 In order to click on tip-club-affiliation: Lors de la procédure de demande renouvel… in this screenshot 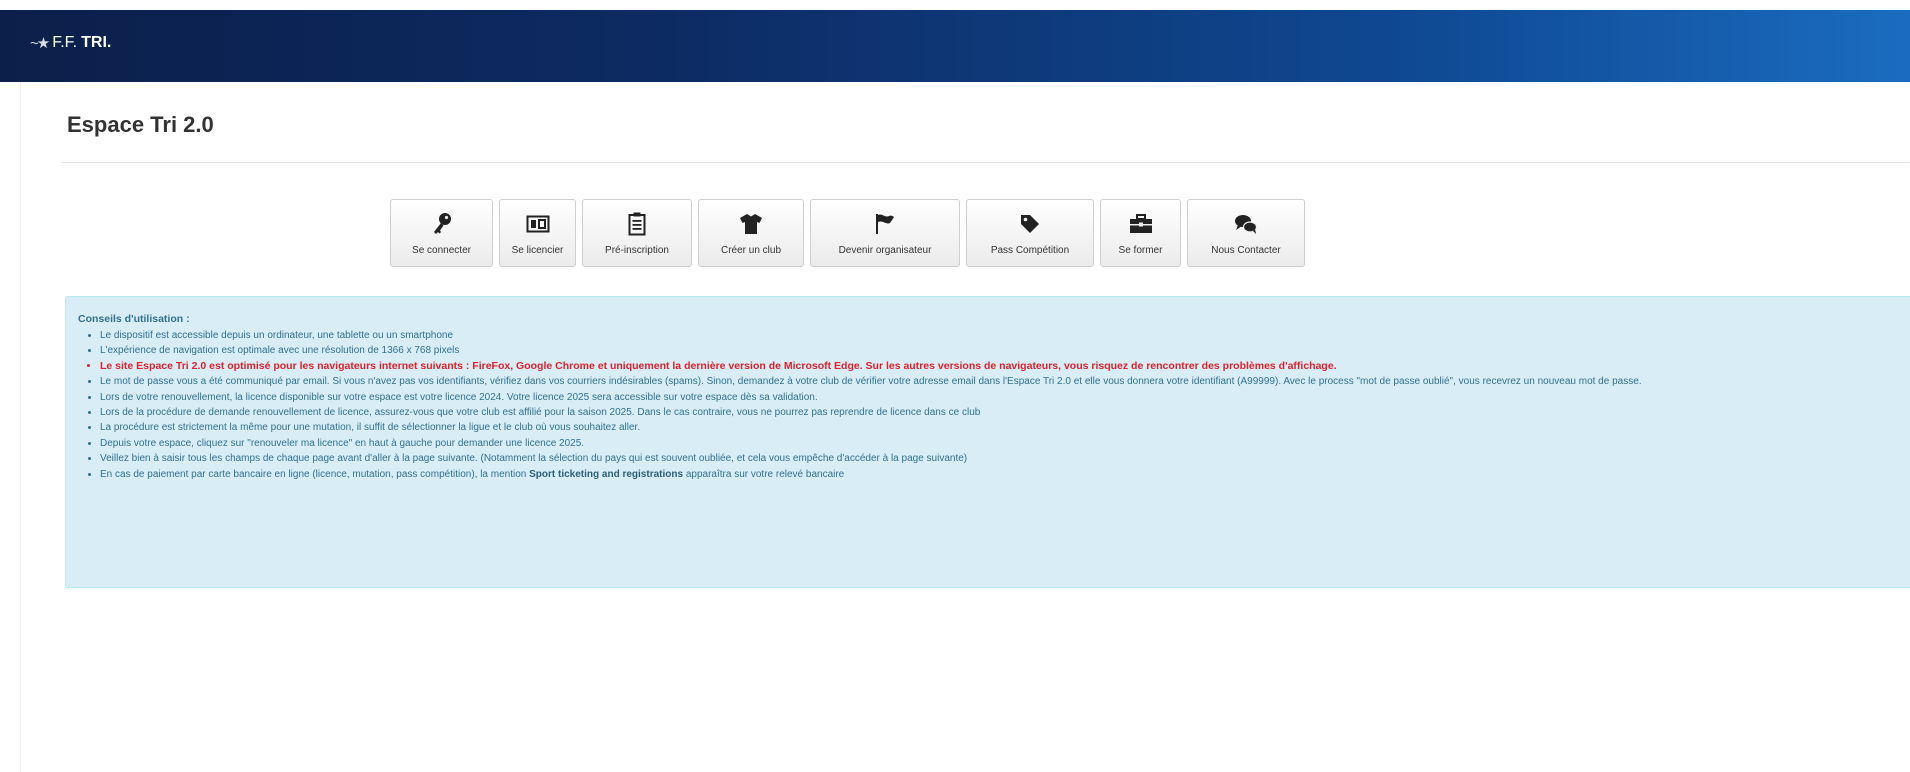, I will do `click(1000, 412)`.